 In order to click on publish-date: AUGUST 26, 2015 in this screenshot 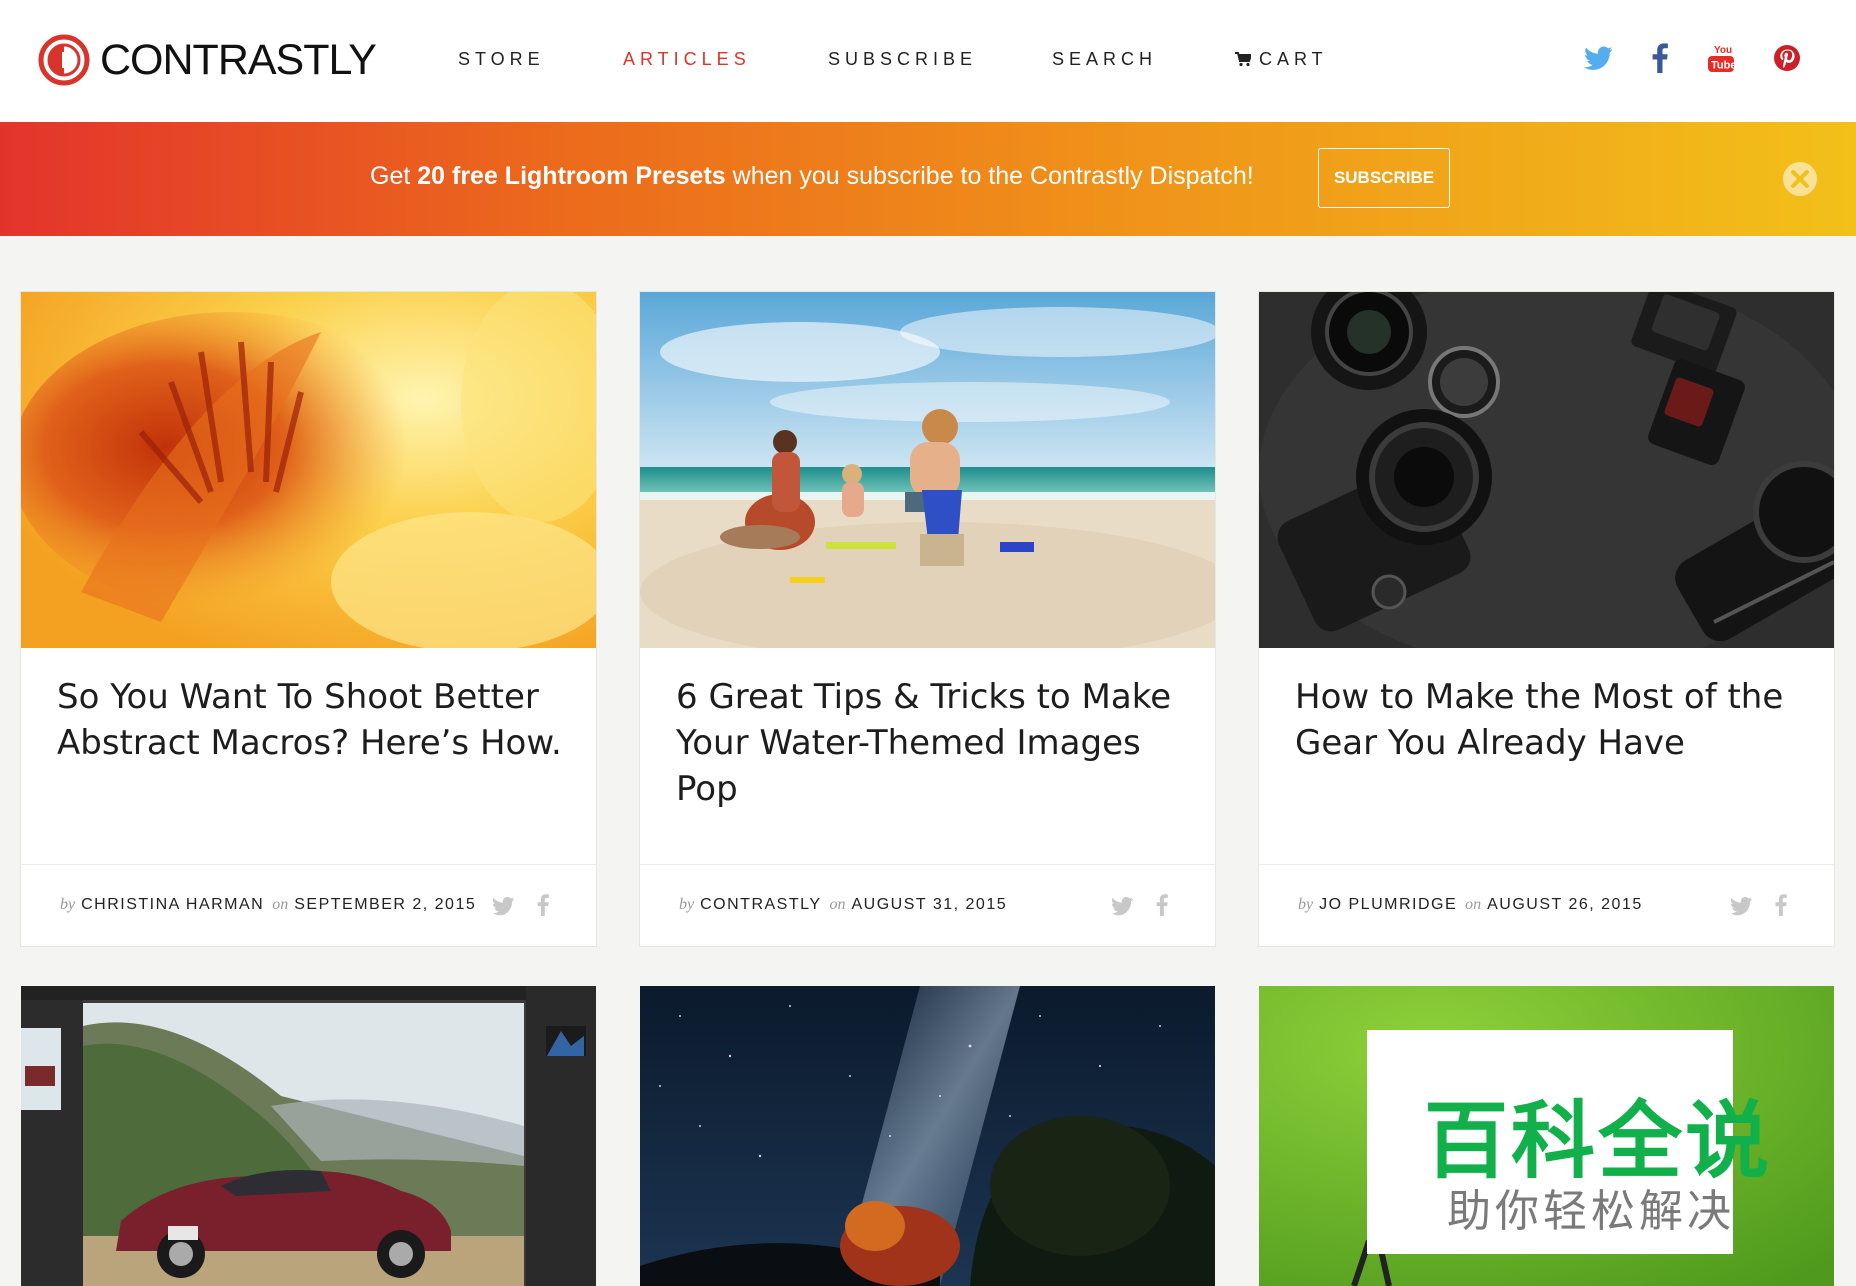, I will do `click(1565, 904)`.